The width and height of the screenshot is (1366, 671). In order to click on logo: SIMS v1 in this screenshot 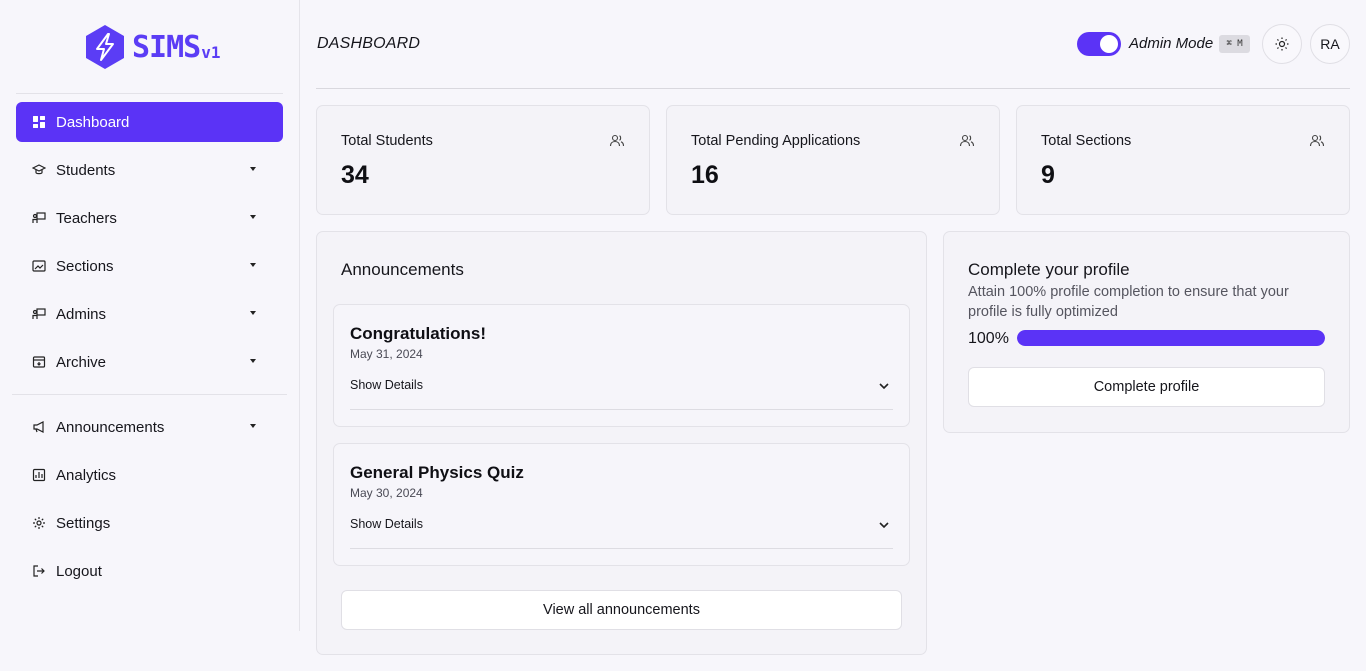, I will do `click(152, 47)`.